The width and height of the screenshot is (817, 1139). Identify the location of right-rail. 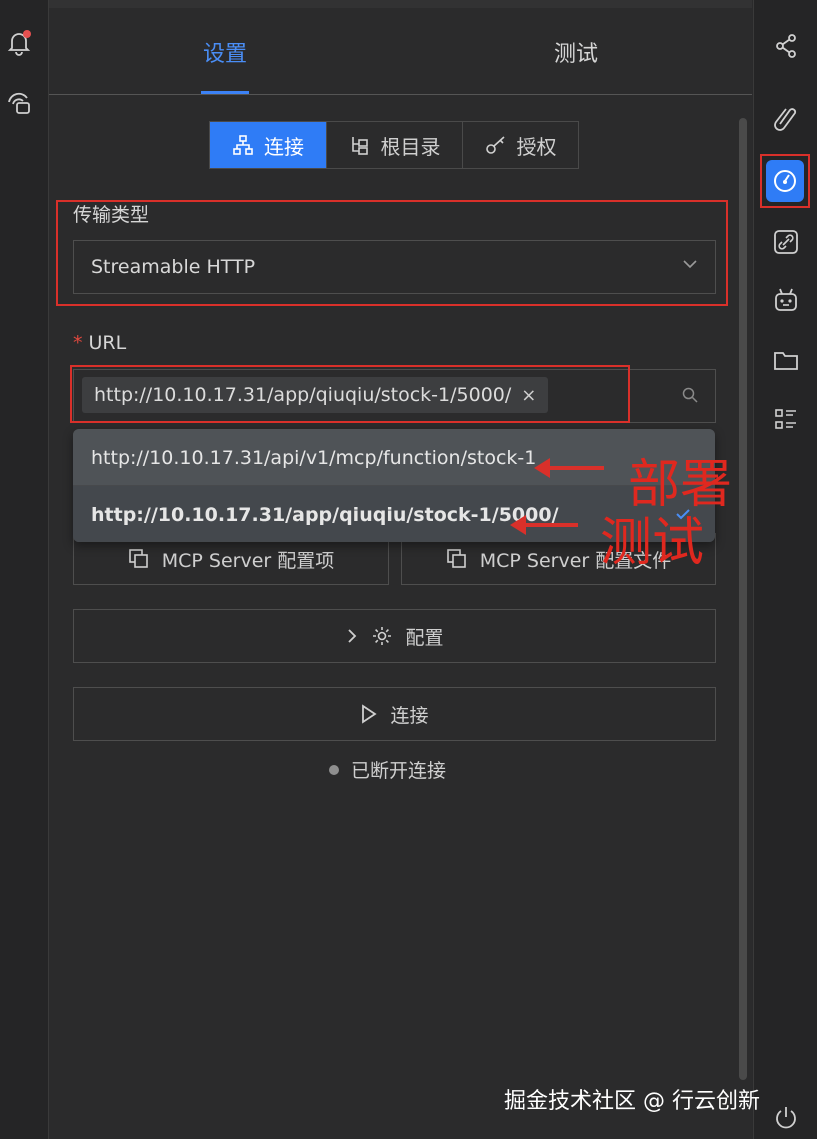
(785, 569).